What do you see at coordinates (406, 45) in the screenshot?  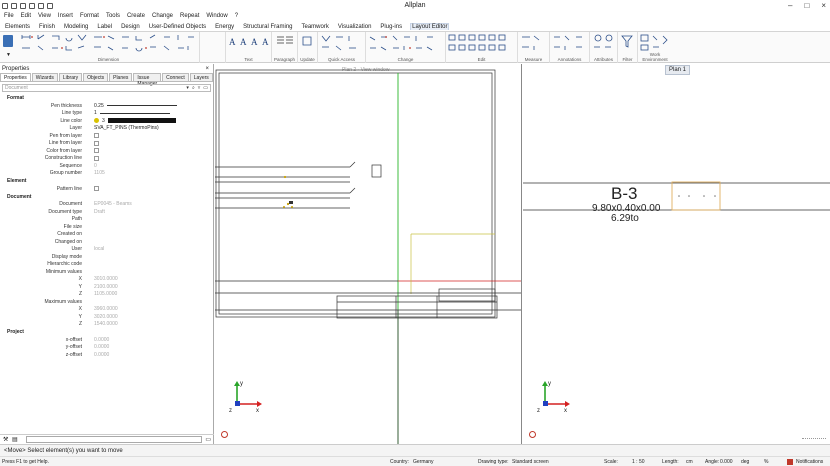 I see `change-tools-icon` at bounding box center [406, 45].